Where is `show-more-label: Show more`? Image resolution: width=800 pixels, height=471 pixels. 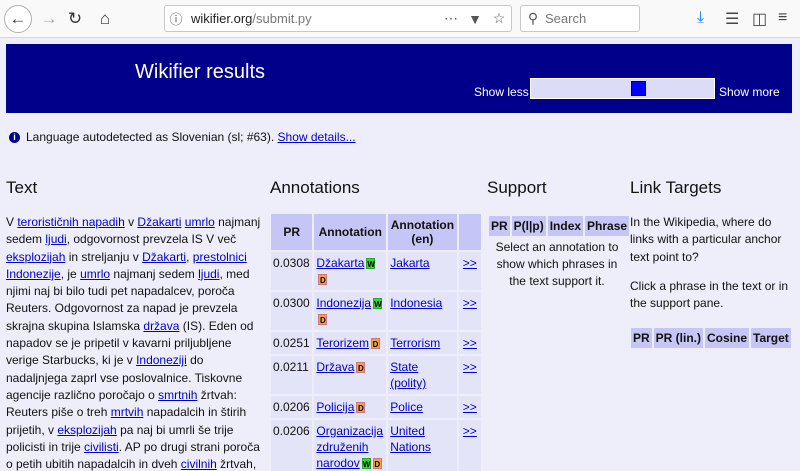 show-more-label: Show more is located at coordinates (749, 92).